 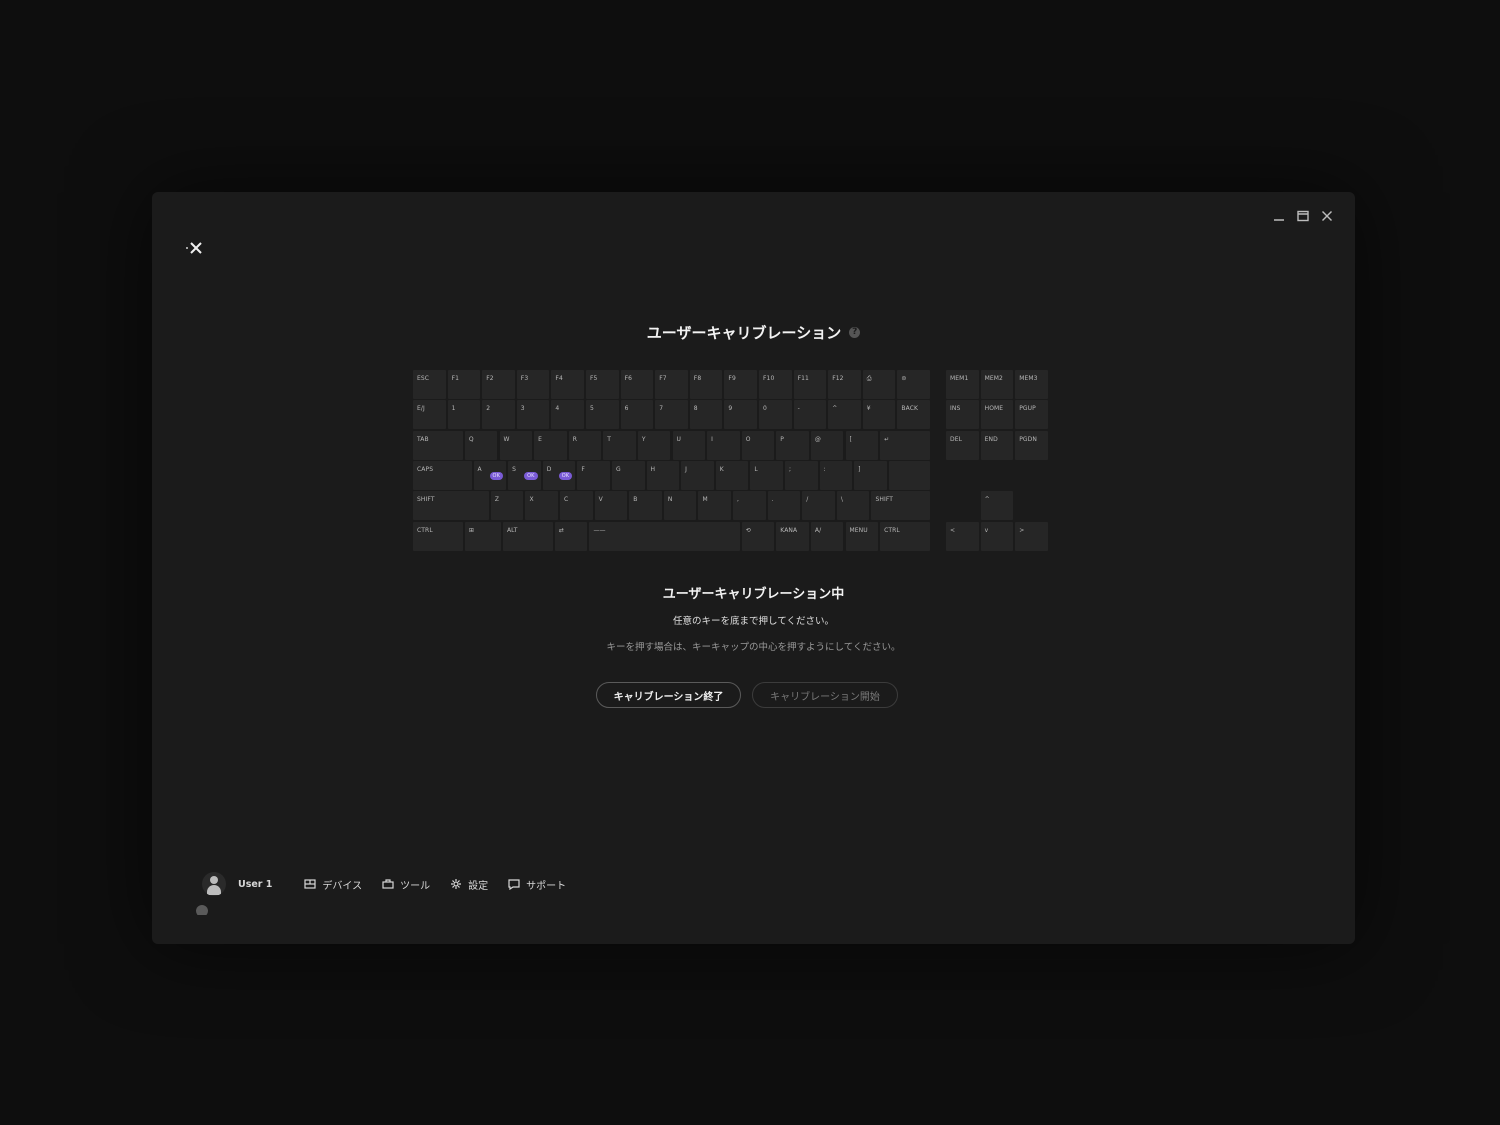 I want to click on key--: ., so click(x=784, y=506).